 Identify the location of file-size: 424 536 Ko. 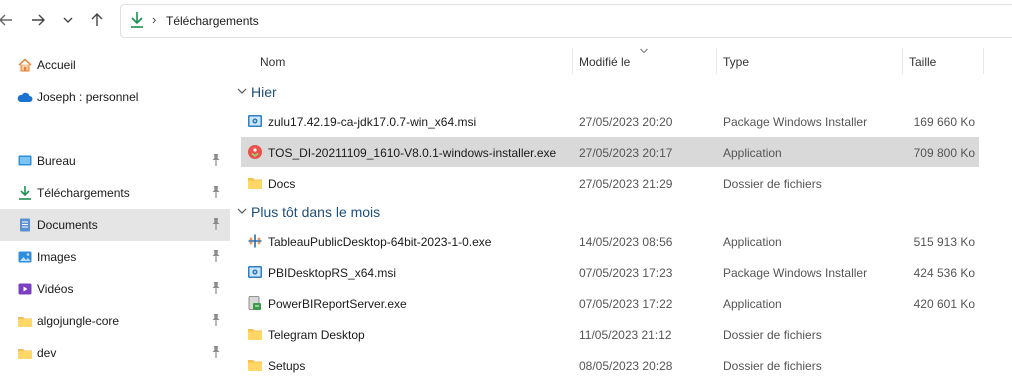
(944, 273).